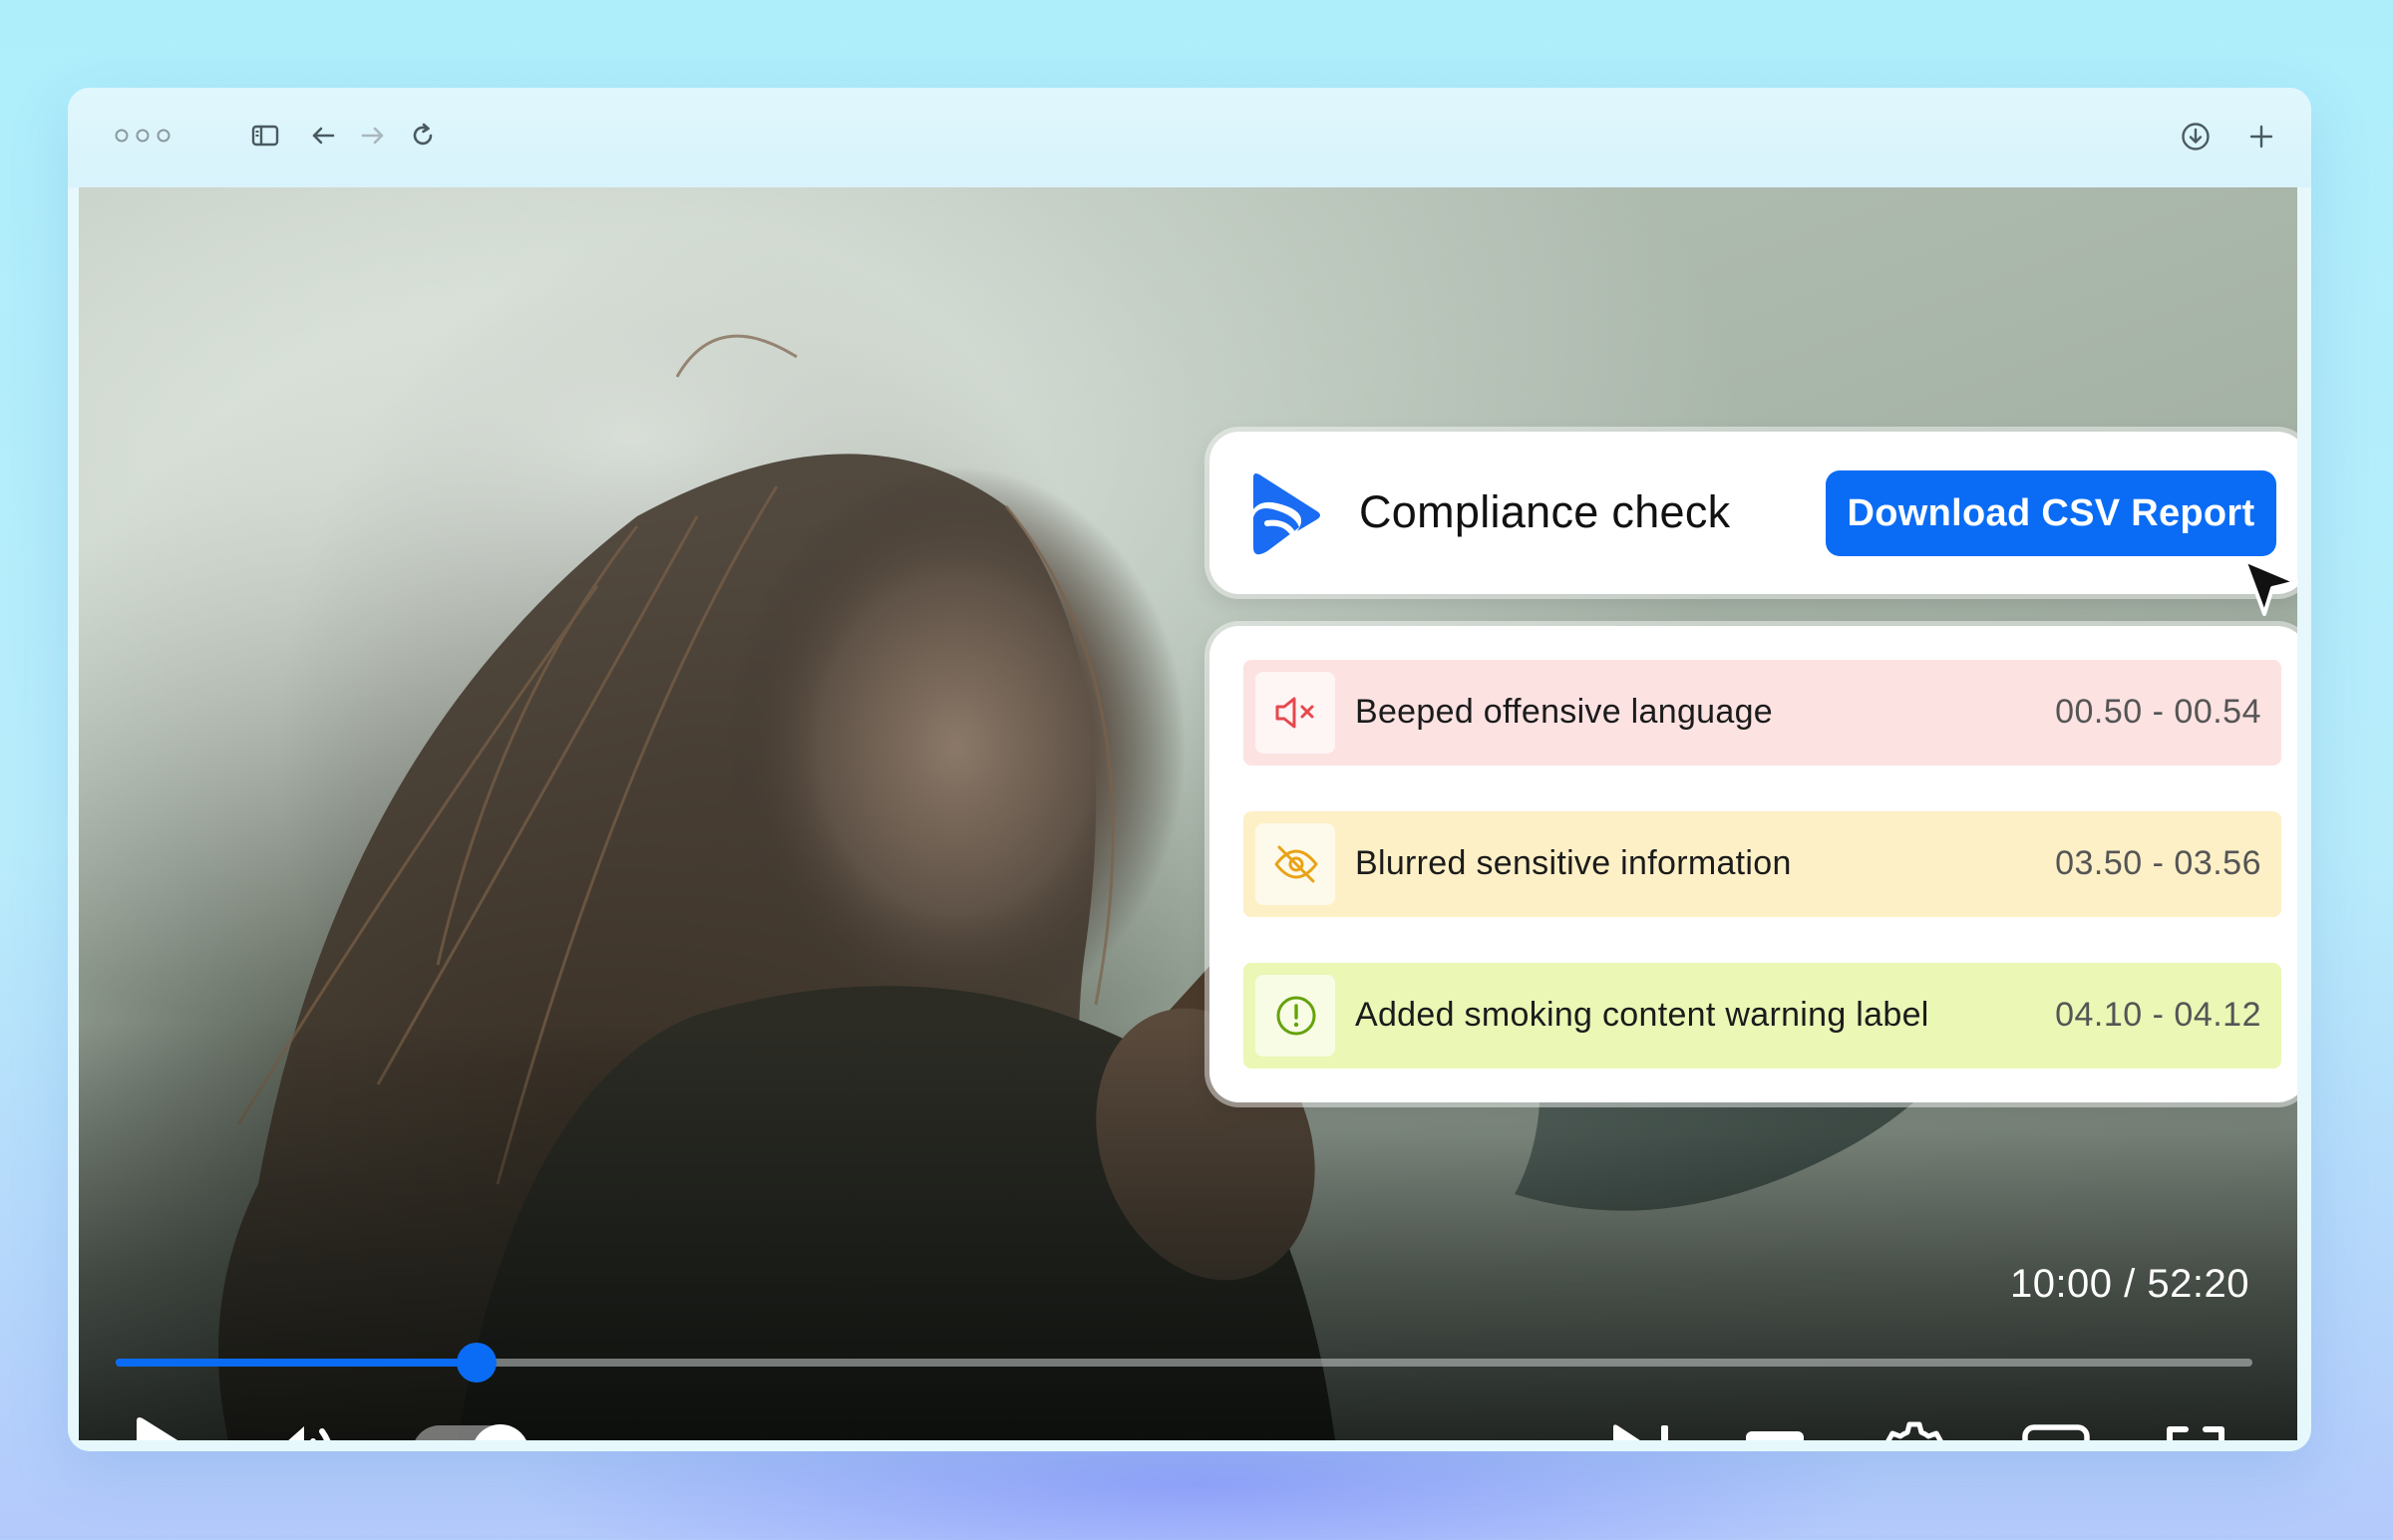  I want to click on event-label: Beeped offensive language, so click(1565, 712).